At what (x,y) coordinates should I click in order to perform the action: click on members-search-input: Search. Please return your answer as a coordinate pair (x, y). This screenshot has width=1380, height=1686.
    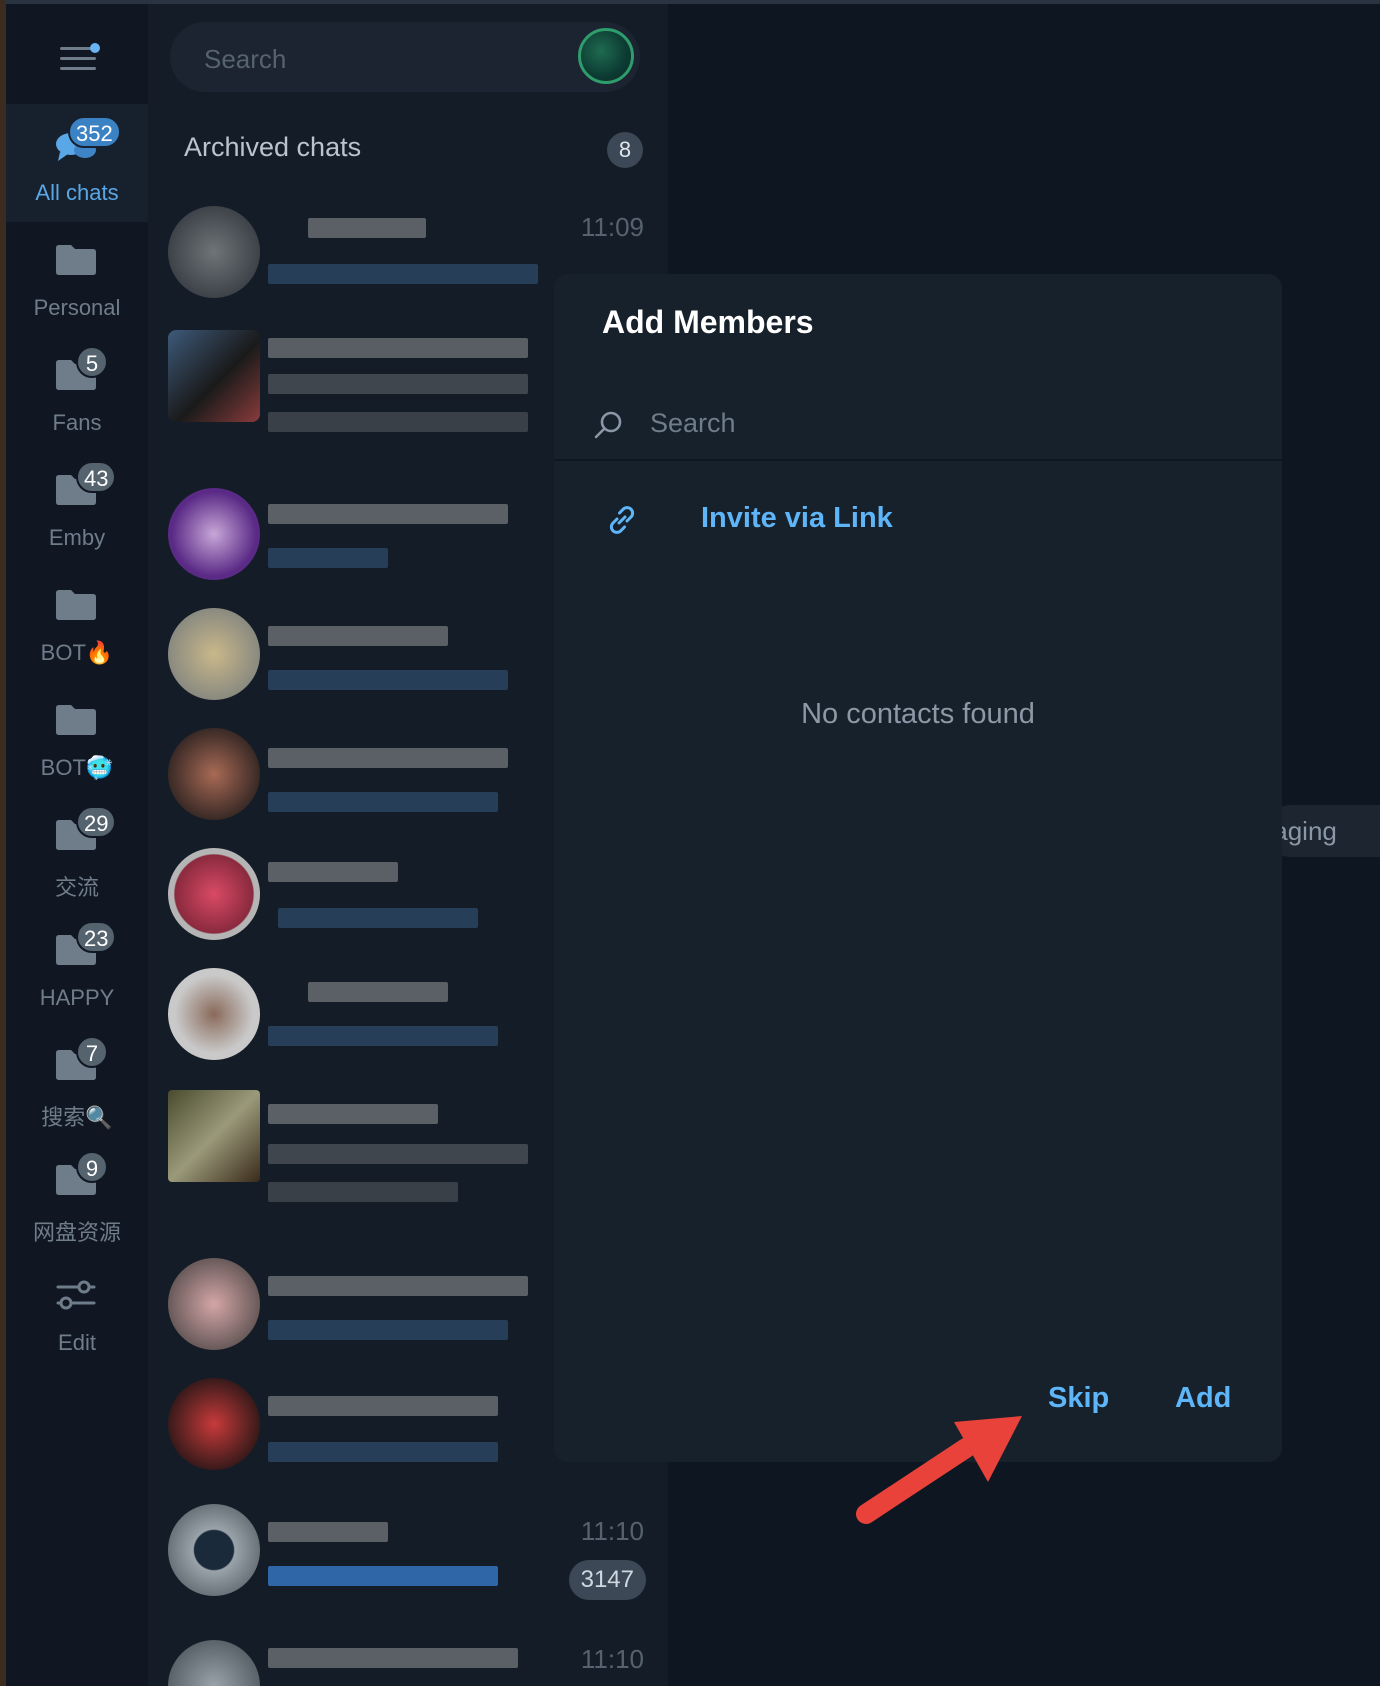
    Looking at the image, I should click on (918, 424).